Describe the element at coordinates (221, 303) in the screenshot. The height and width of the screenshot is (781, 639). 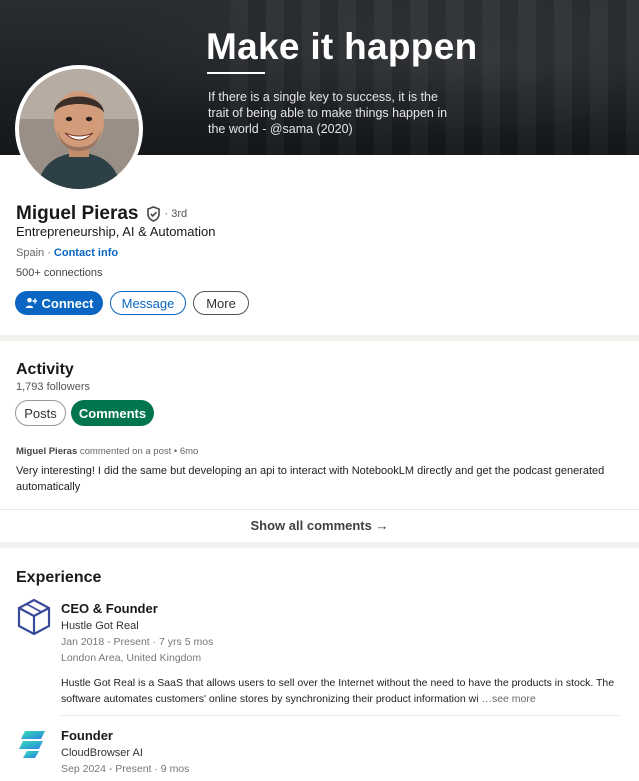
I see `more-button: More` at that location.